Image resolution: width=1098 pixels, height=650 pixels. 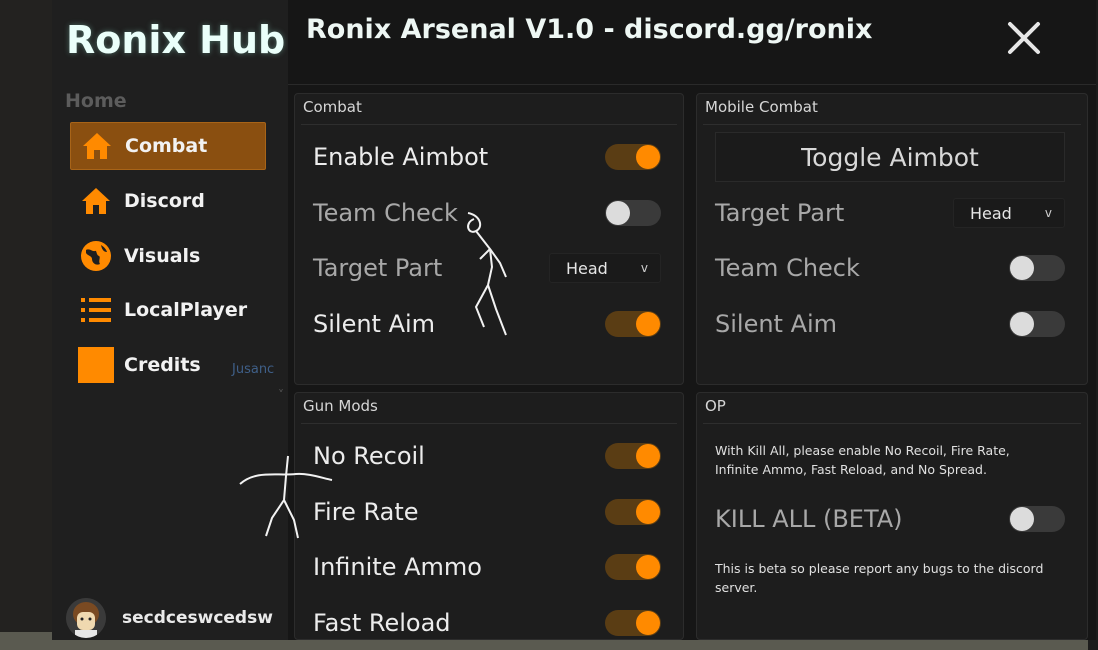 I want to click on setting-mobile-silent-aim: Silent Aim, so click(x=890, y=324).